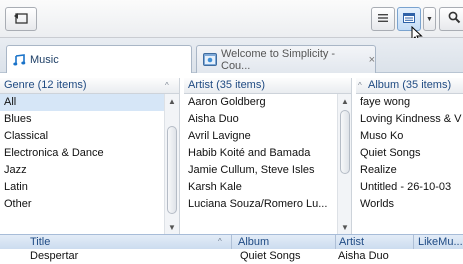 This screenshot has width=463, height=264. What do you see at coordinates (260, 187) in the screenshot?
I see `list-item: Karsh Kale` at bounding box center [260, 187].